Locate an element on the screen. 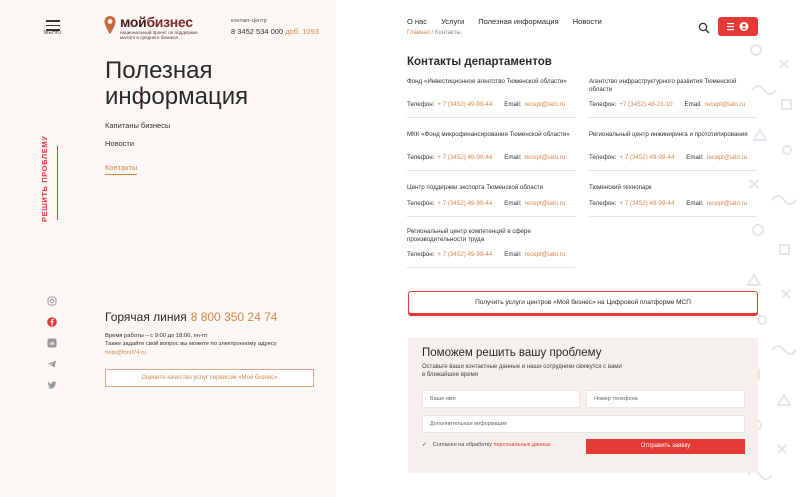 The image size is (802, 497). social-links: vk is located at coordinates (53, 348).